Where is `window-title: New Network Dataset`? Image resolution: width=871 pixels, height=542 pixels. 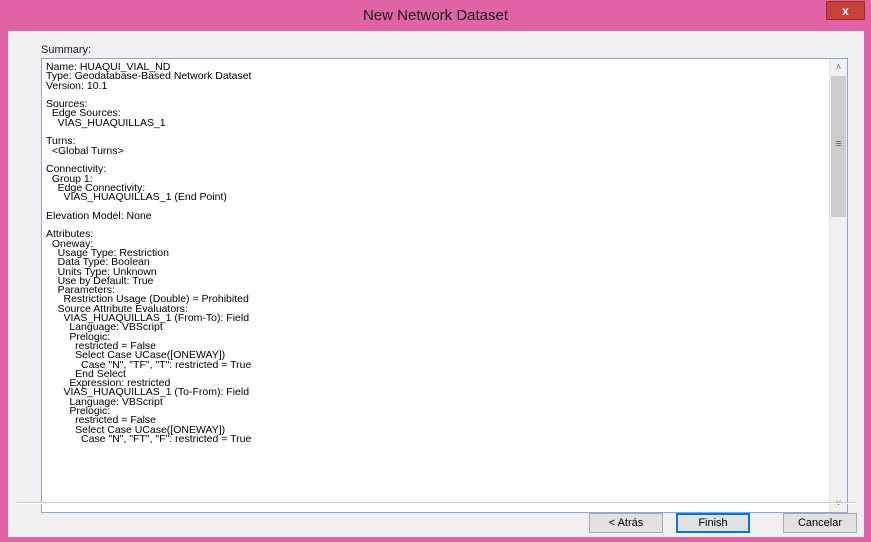 window-title: New Network Dataset is located at coordinates (435, 15).